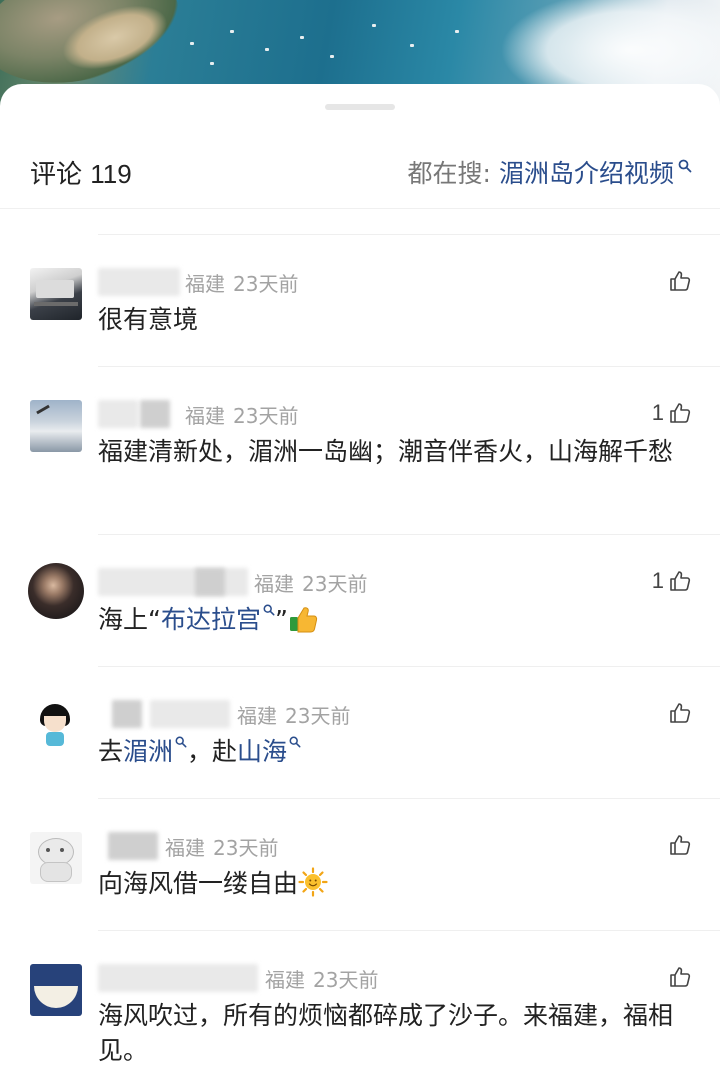 The image size is (720, 1080). I want to click on comment-item: 福建 23天前 去湄洲 ，赴山海, so click(360, 753).